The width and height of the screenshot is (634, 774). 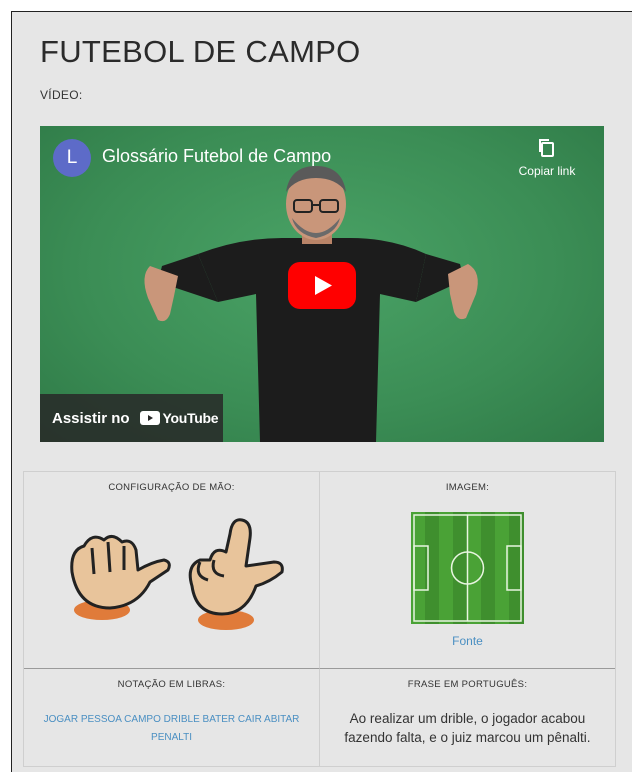 What do you see at coordinates (547, 159) in the screenshot?
I see `copy-link-button: Copiar link` at bounding box center [547, 159].